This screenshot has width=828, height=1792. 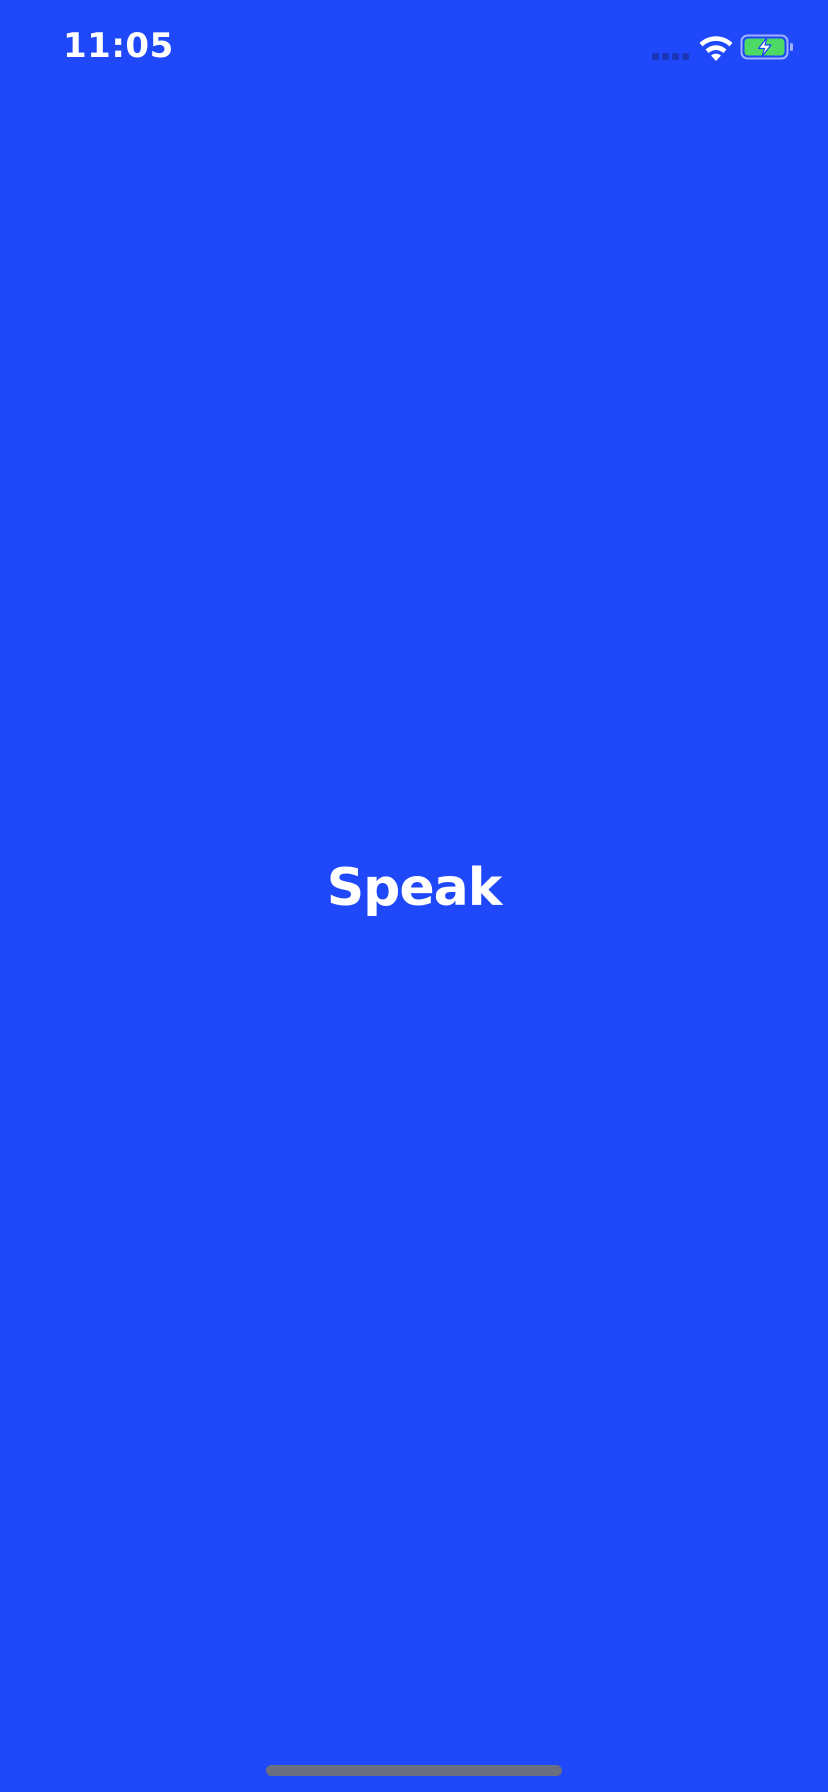 I want to click on cellular-signal-icon, so click(x=671, y=57).